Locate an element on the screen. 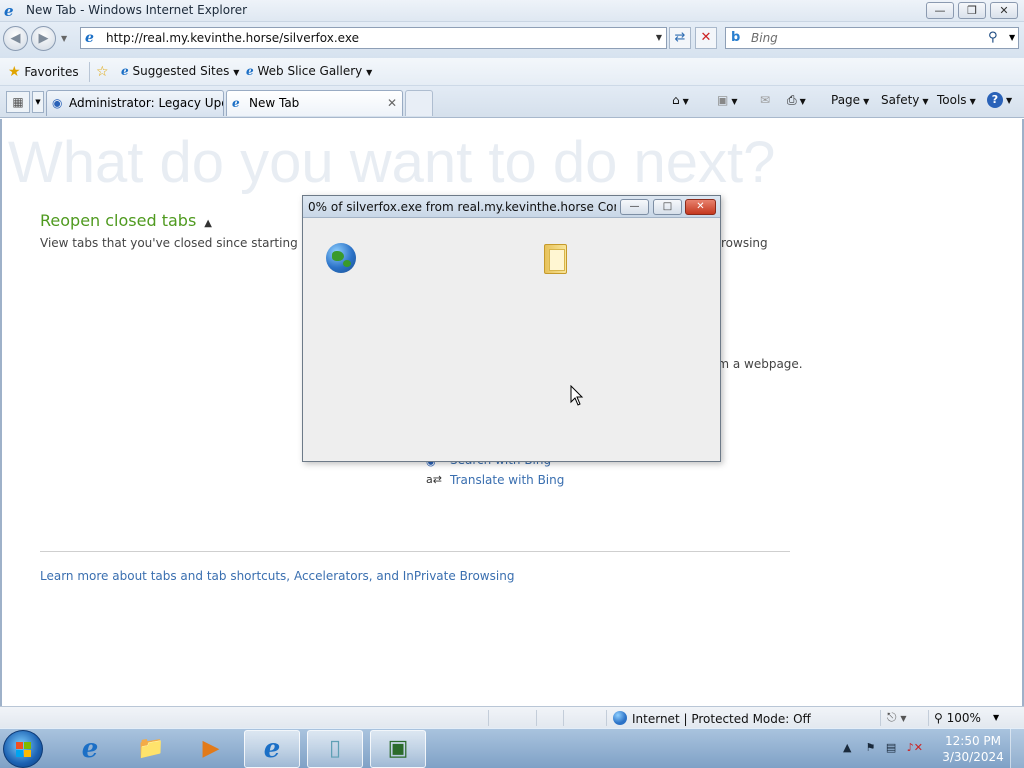 This screenshot has height=768, width=1024. tools-menu: Tools ▼ is located at coordinates (956, 100).